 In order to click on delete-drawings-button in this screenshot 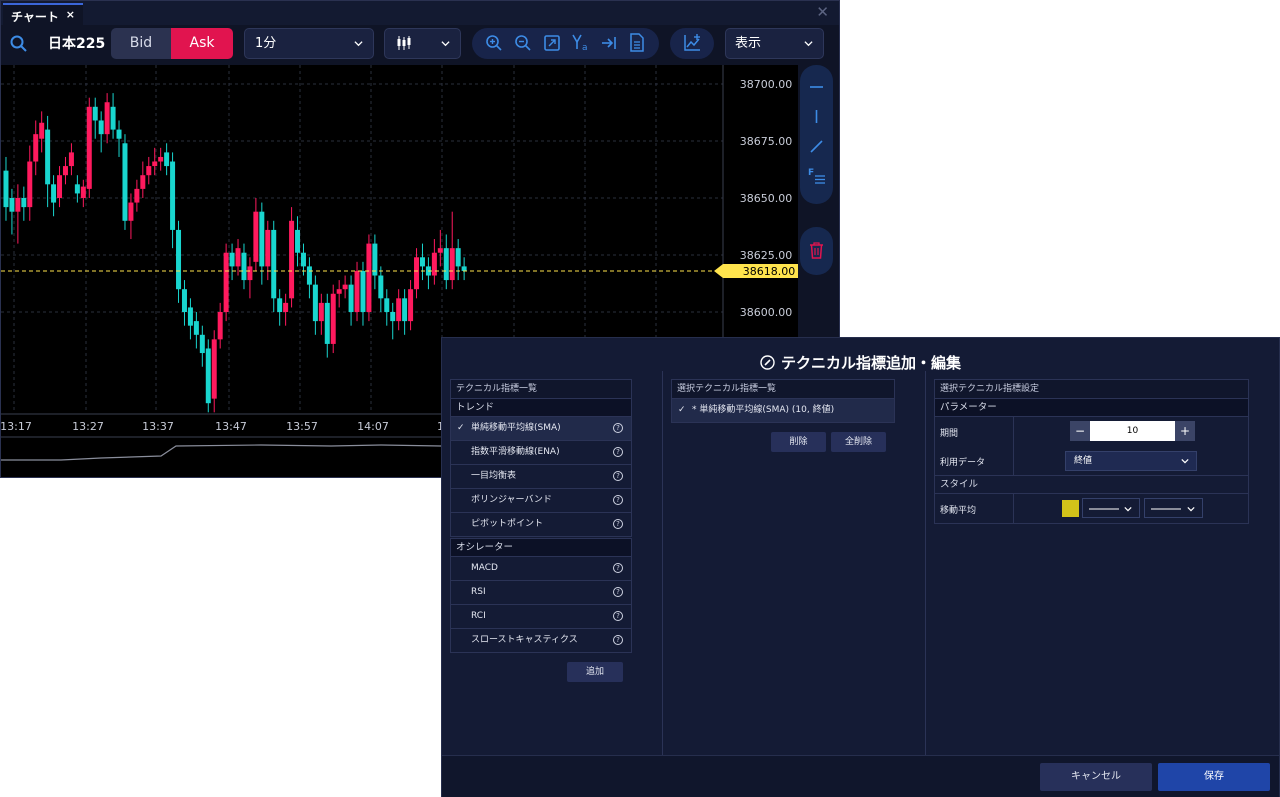, I will do `click(816, 251)`.